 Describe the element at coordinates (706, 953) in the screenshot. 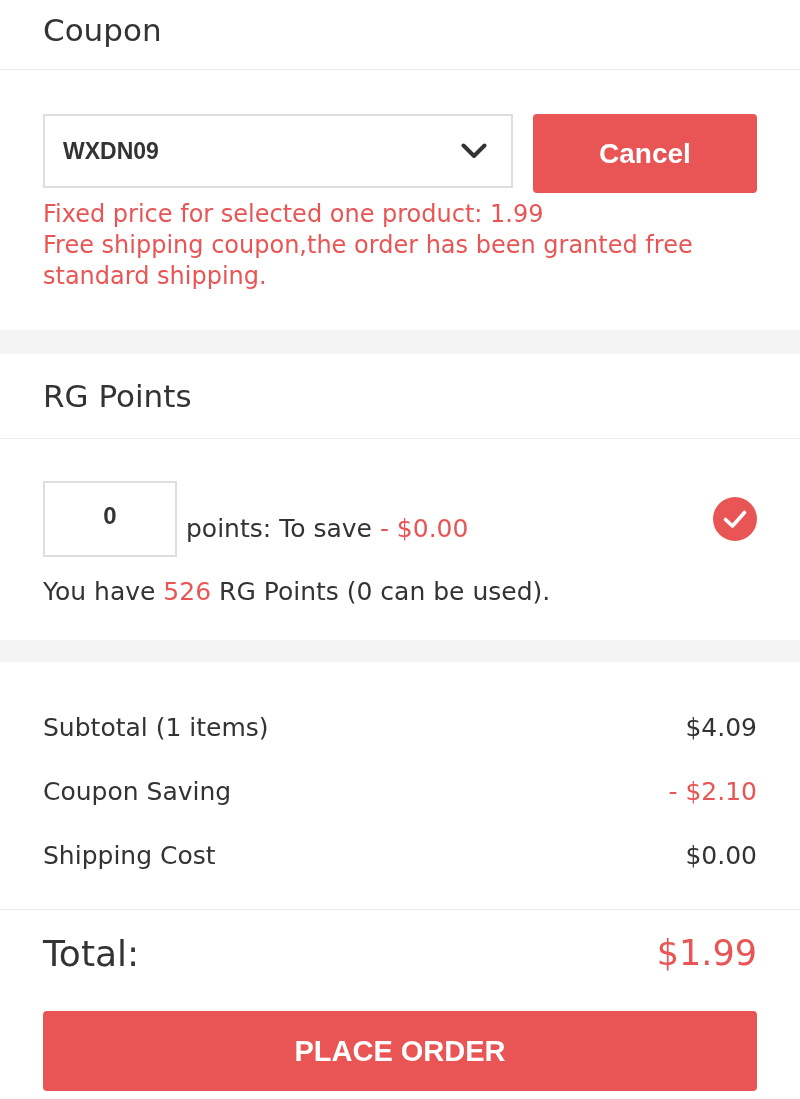

I see `total-value: $1.99` at that location.